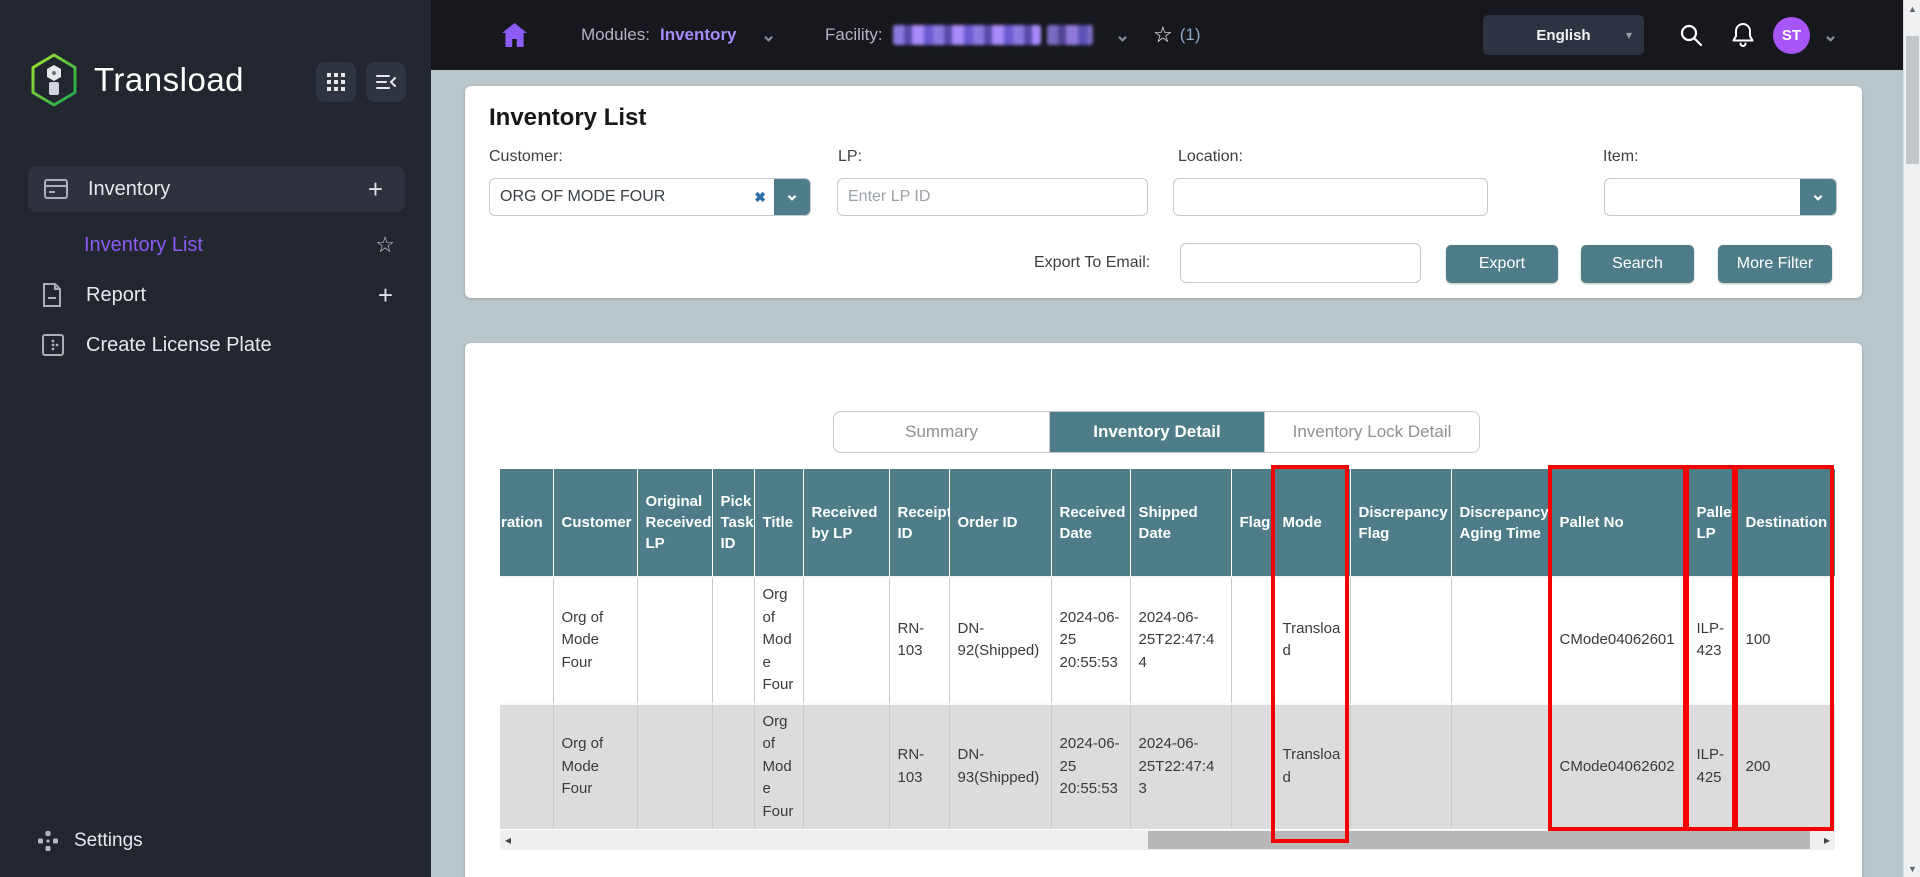 The image size is (1920, 877). I want to click on grid-icon, so click(336, 82).